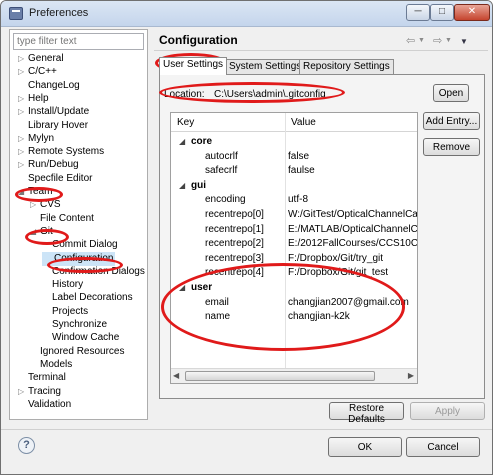  Describe the element at coordinates (234, 258) in the screenshot. I see `row-key: recentrepo[3]` at that location.